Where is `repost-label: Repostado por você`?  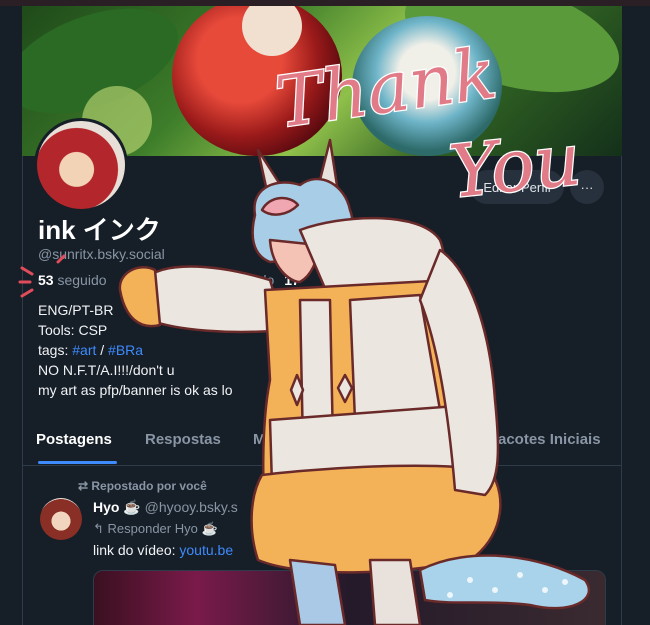 repost-label: Repostado por você is located at coordinates (149, 486).